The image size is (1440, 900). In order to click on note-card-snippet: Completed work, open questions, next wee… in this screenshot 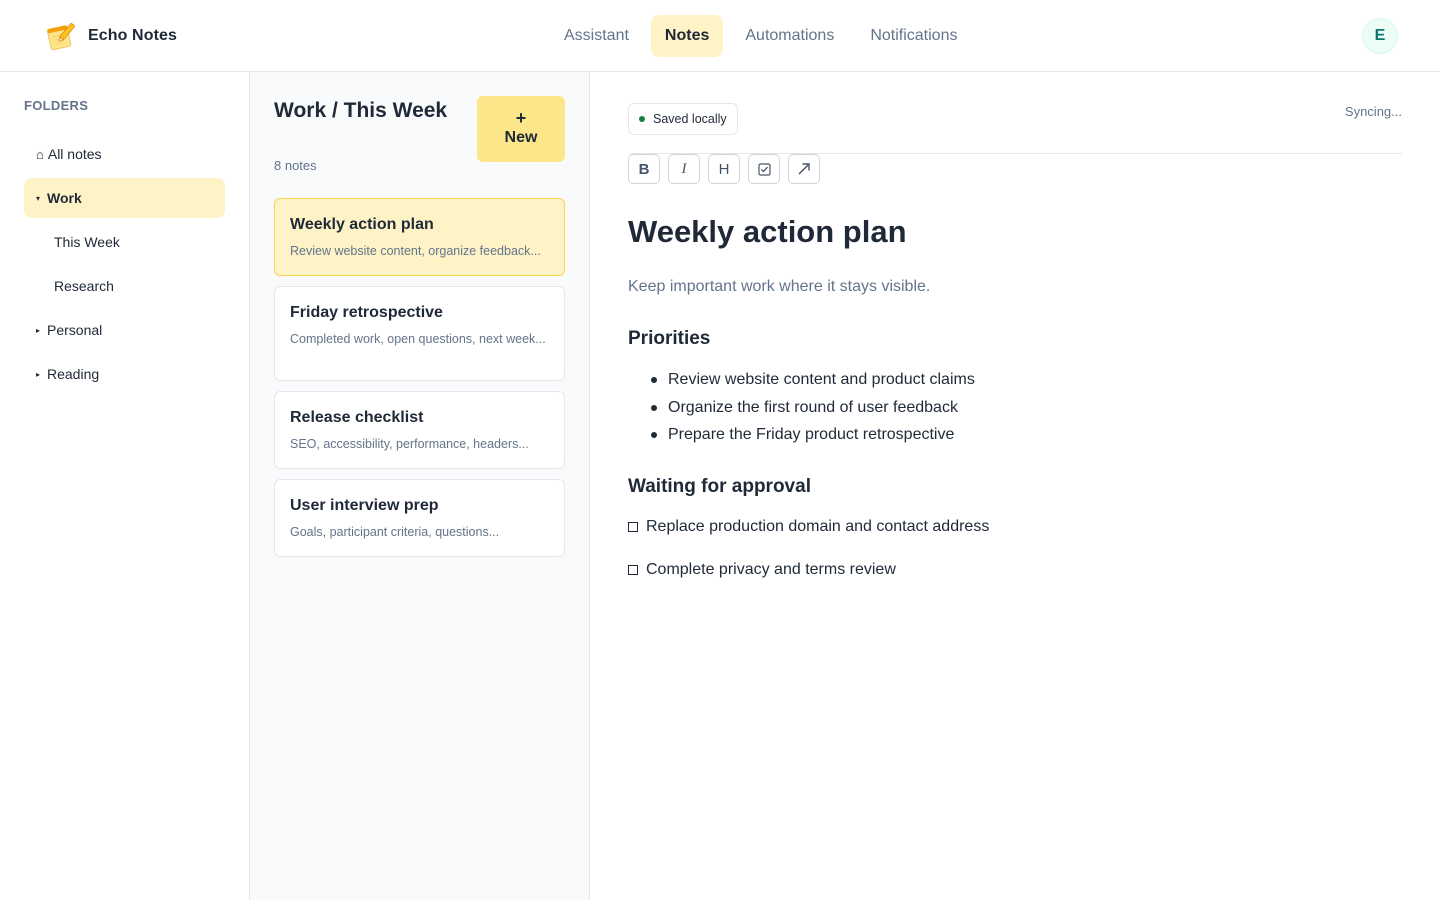, I will do `click(418, 339)`.